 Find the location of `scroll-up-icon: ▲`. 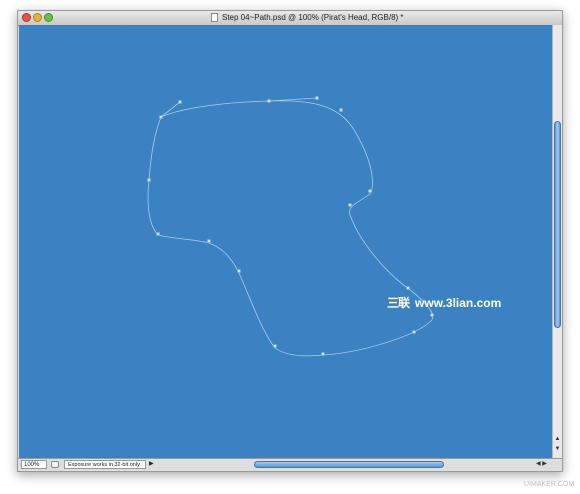

scroll-up-icon: ▲ is located at coordinates (557, 439).